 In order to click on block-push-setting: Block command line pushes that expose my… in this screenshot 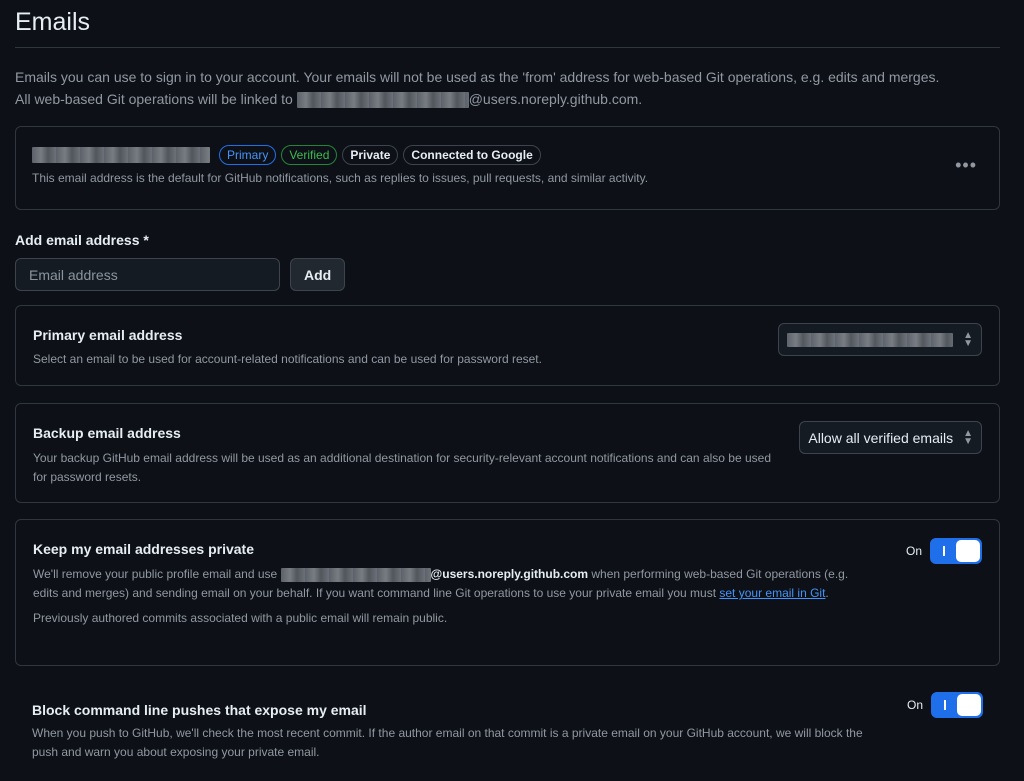, I will do `click(507, 736)`.